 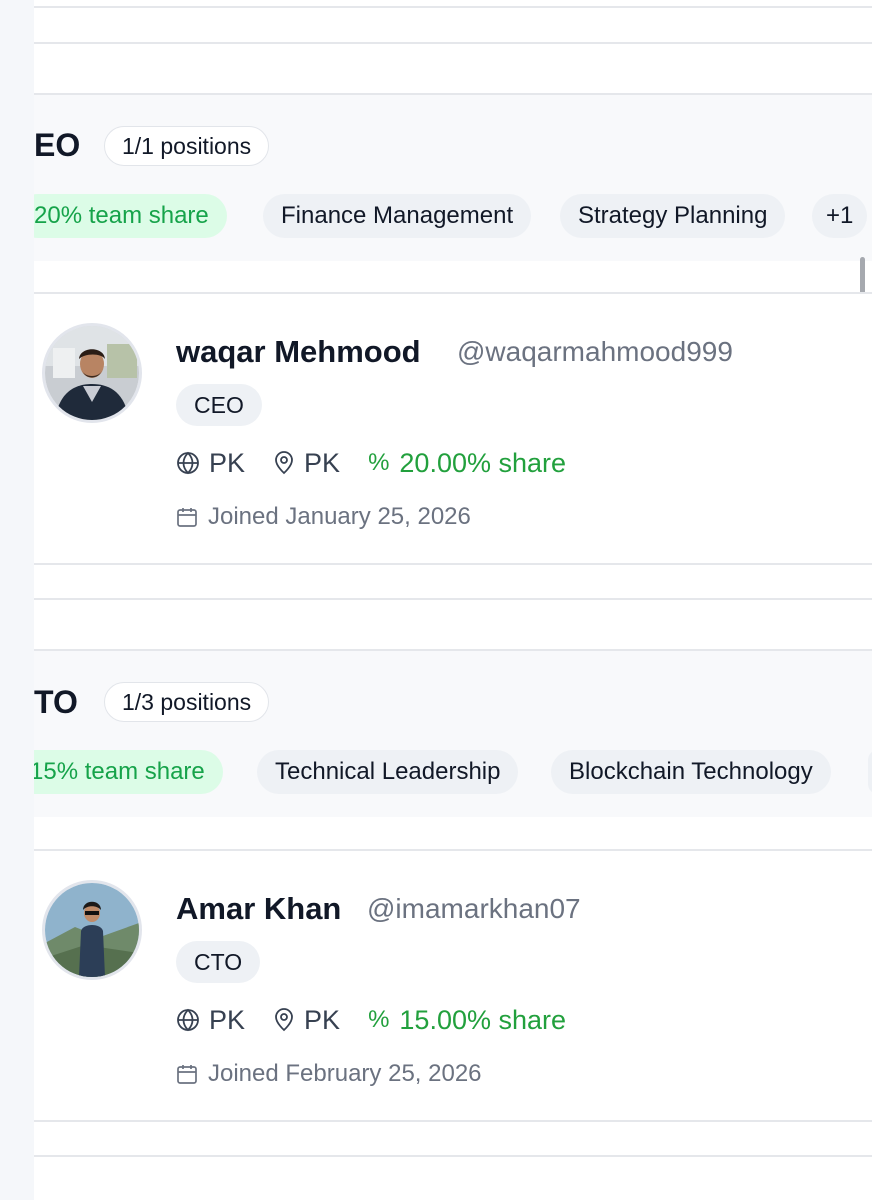 I want to click on left-sidebar-strip, so click(x=17, y=600).